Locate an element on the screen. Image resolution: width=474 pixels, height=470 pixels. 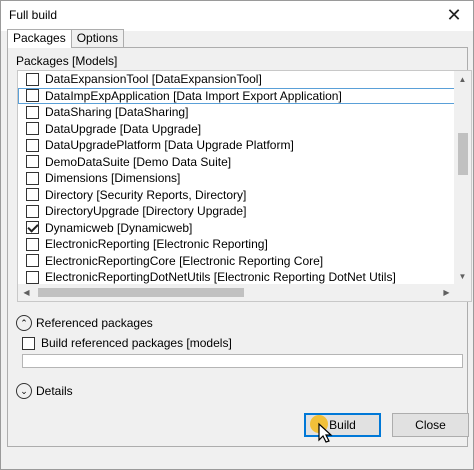
list-item: Dynamicweb [Dynamicweb] is located at coordinates (236, 228).